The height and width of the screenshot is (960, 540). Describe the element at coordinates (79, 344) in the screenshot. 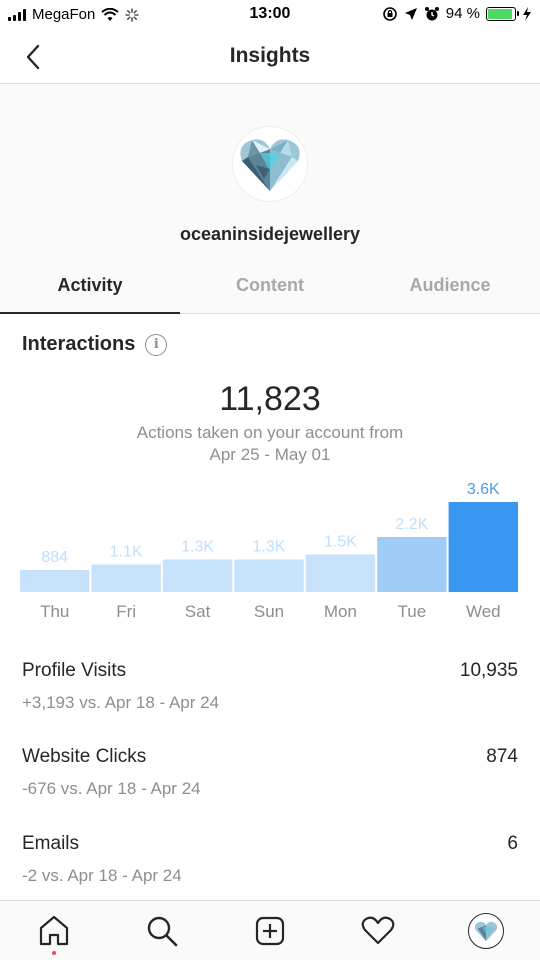

I see `interactions-title: Interactions` at that location.